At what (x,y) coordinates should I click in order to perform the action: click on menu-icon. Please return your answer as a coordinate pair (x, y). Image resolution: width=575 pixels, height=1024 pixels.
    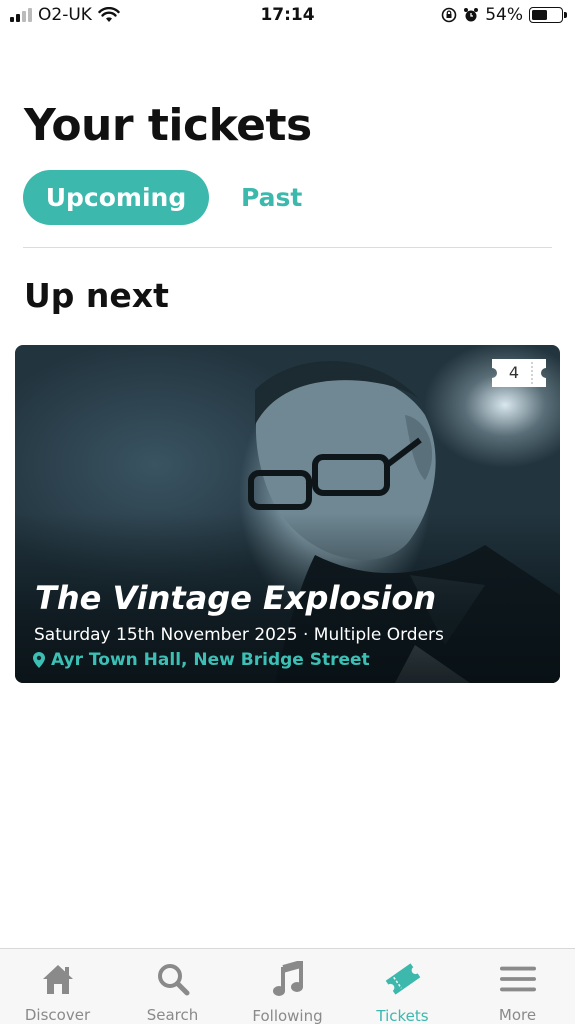
    Looking at the image, I should click on (517, 978).